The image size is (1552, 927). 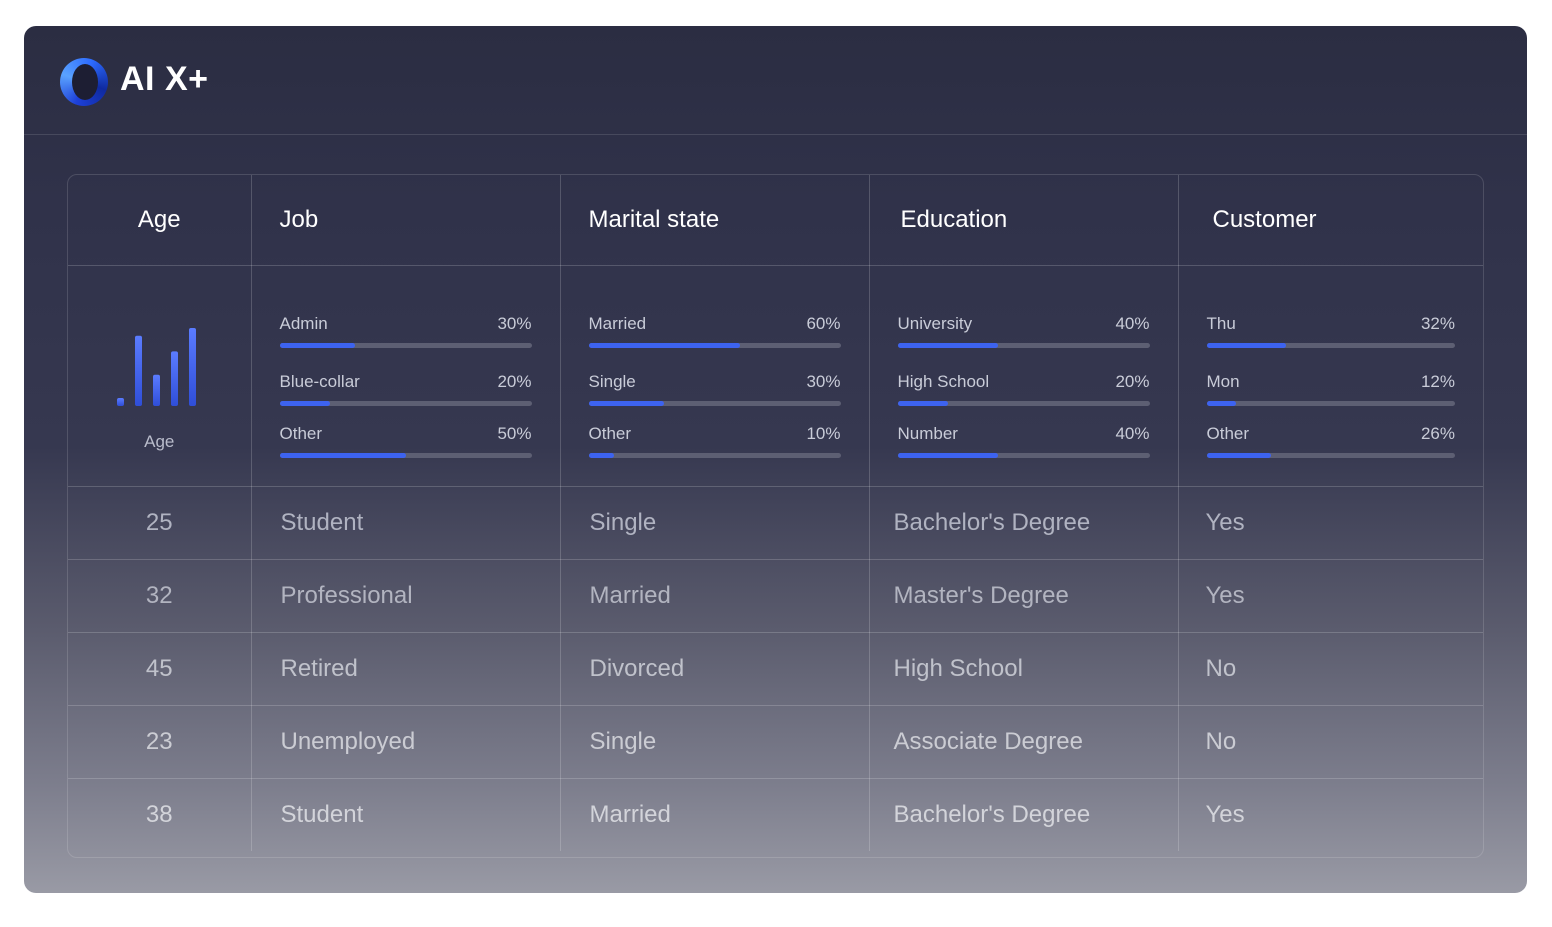 What do you see at coordinates (943, 381) in the screenshot?
I see `stat-label: High School` at bounding box center [943, 381].